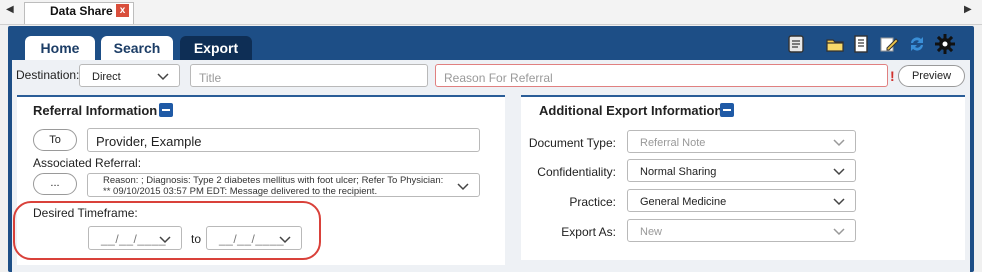 This screenshot has height=272, width=982. What do you see at coordinates (166, 110) in the screenshot?
I see `collapse-referral-button` at bounding box center [166, 110].